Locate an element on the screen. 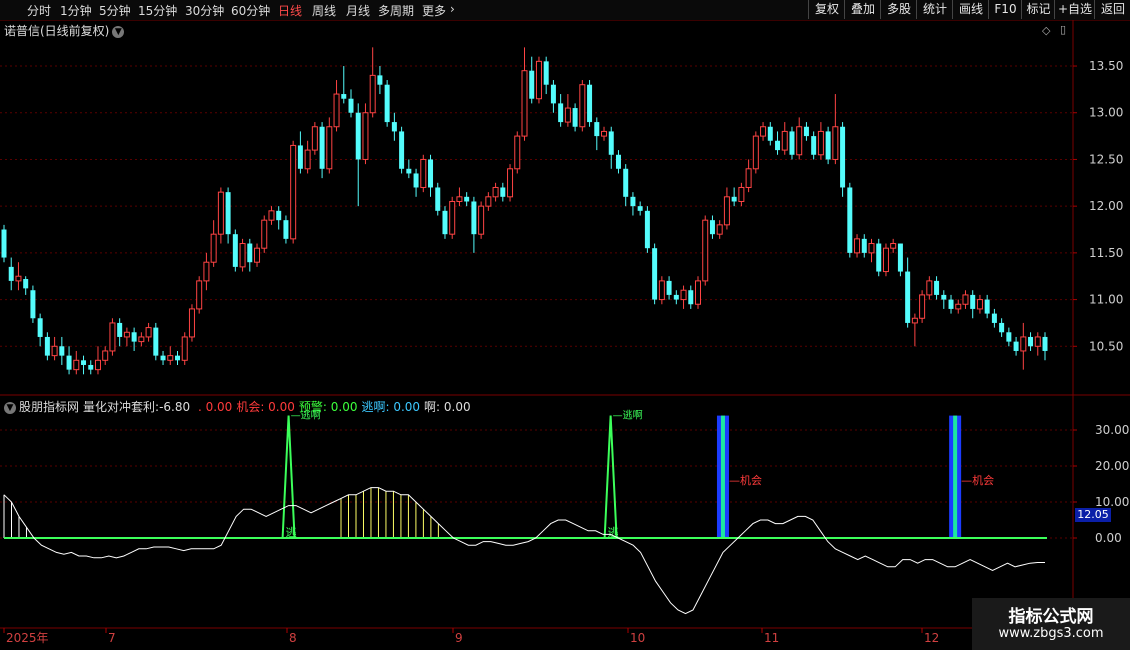 The width and height of the screenshot is (1130, 650). escape-spike is located at coordinates (610, 477).